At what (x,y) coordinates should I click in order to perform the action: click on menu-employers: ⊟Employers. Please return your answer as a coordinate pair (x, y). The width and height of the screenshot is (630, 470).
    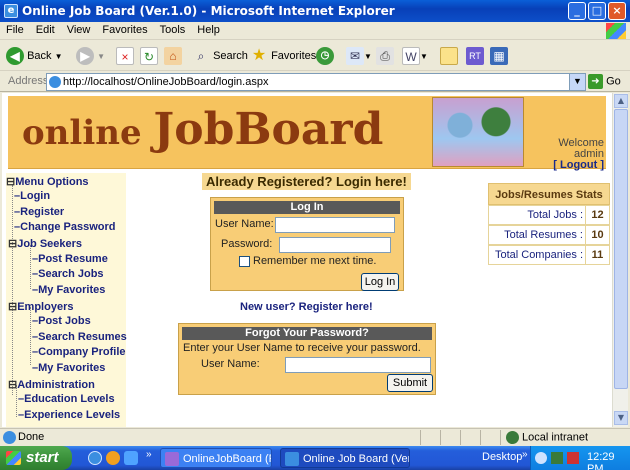
    Looking at the image, I should click on (40, 306).